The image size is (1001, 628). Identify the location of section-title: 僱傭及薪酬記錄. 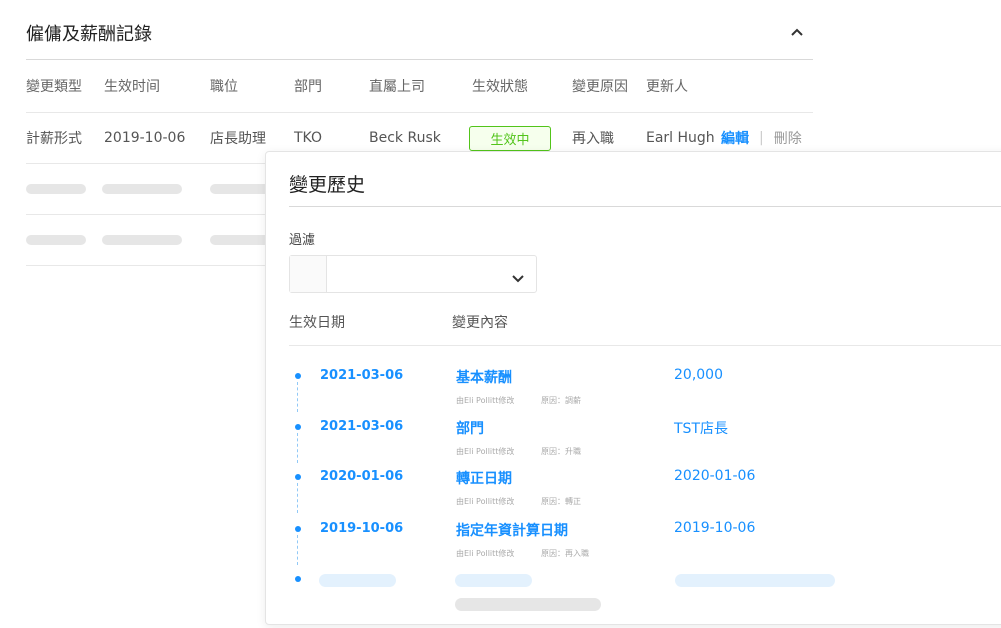
(89, 34).